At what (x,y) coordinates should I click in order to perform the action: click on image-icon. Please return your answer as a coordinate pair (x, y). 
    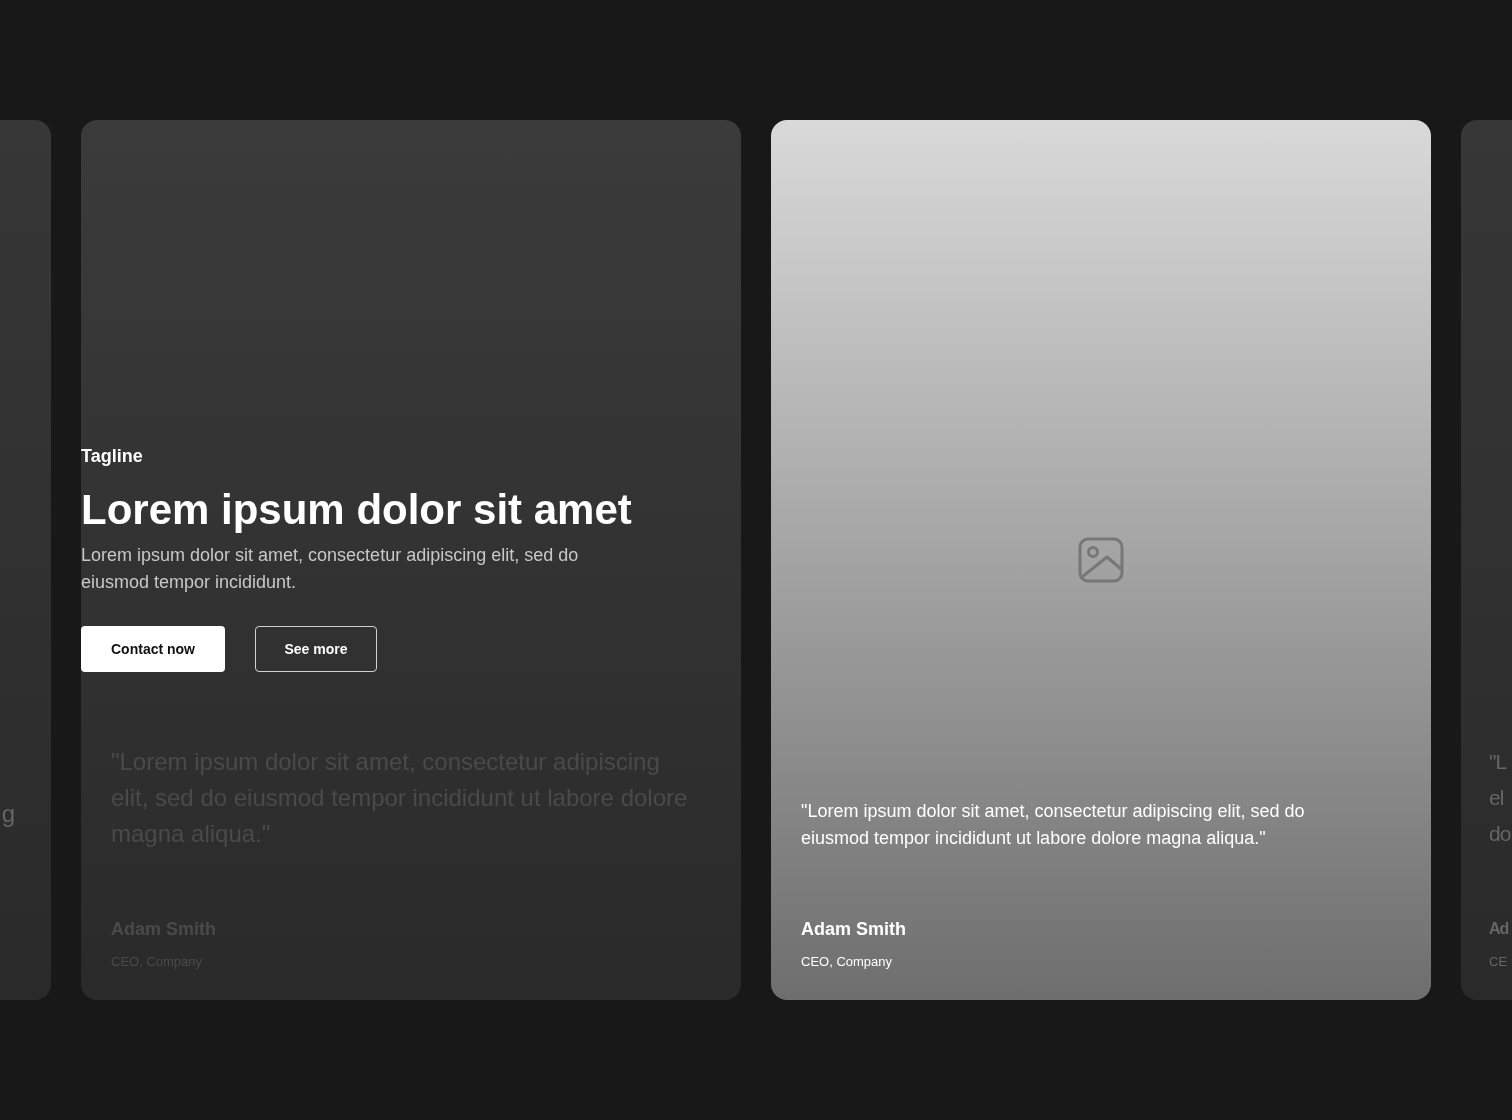
    Looking at the image, I should click on (1101, 560).